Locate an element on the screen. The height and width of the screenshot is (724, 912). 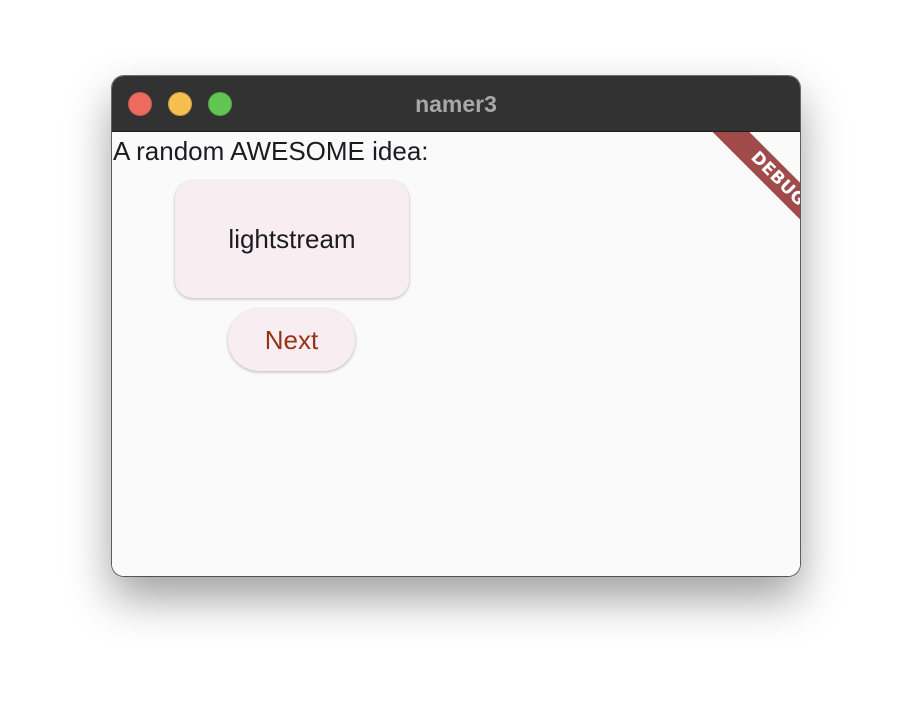
title-bar: namer3 is located at coordinates (456, 104).